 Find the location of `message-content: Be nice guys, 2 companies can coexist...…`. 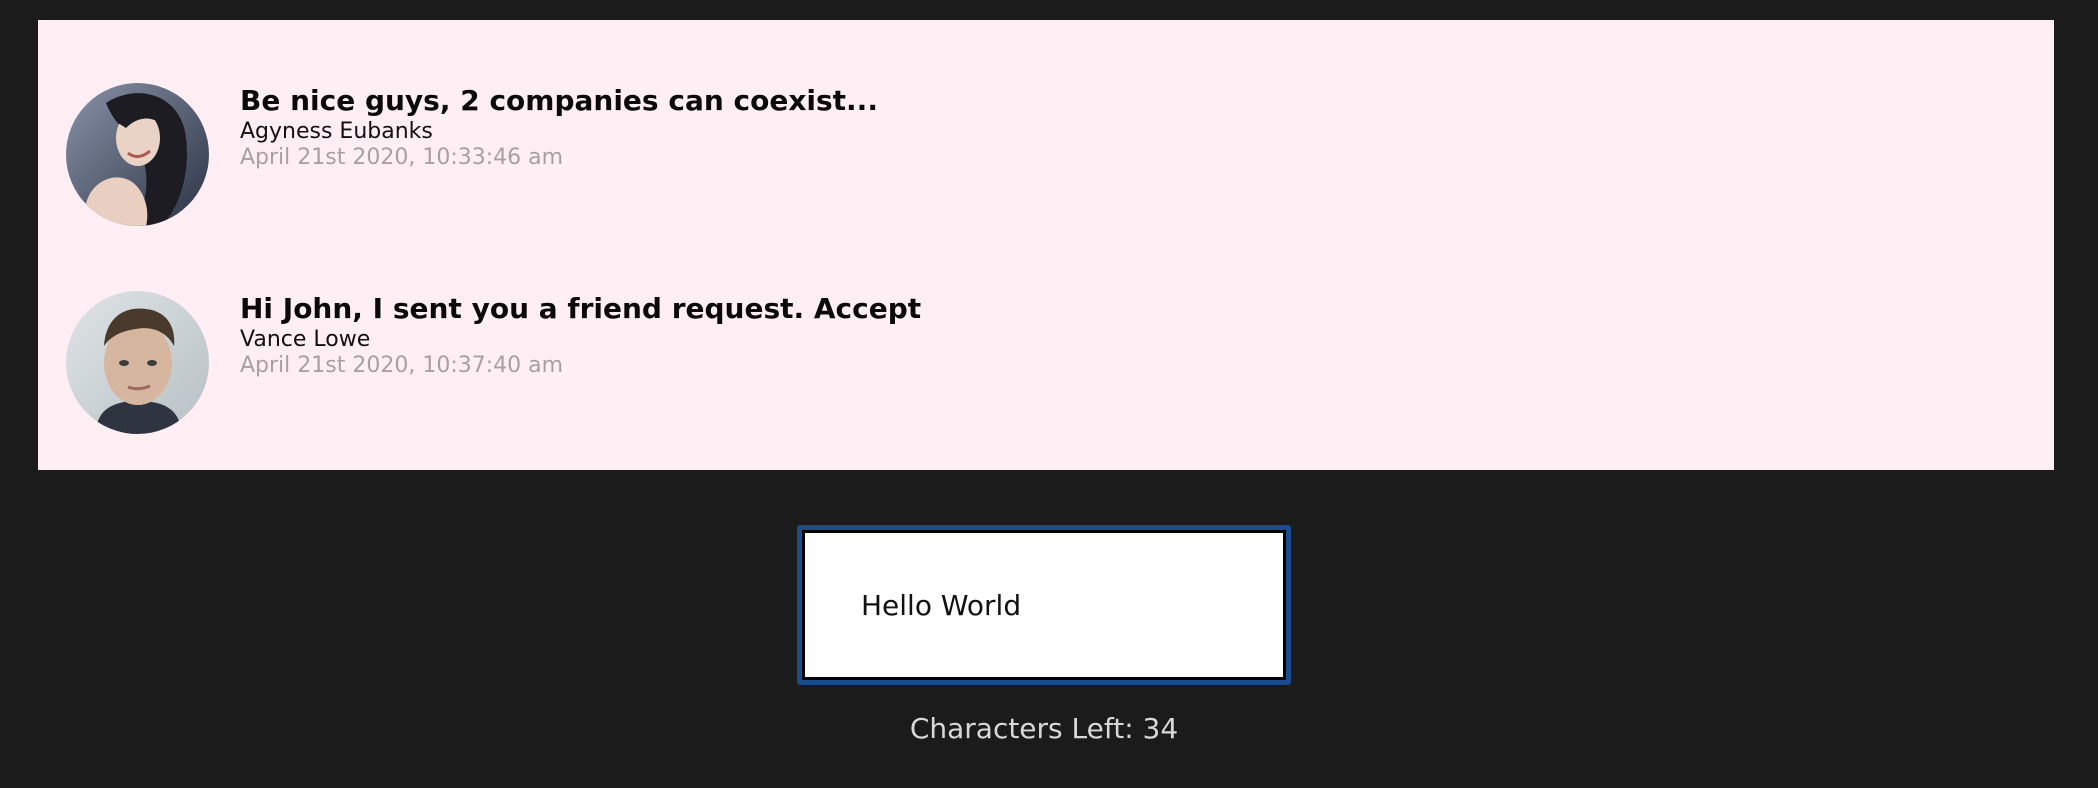

message-content: Be nice guys, 2 companies can coexist...… is located at coordinates (559, 127).